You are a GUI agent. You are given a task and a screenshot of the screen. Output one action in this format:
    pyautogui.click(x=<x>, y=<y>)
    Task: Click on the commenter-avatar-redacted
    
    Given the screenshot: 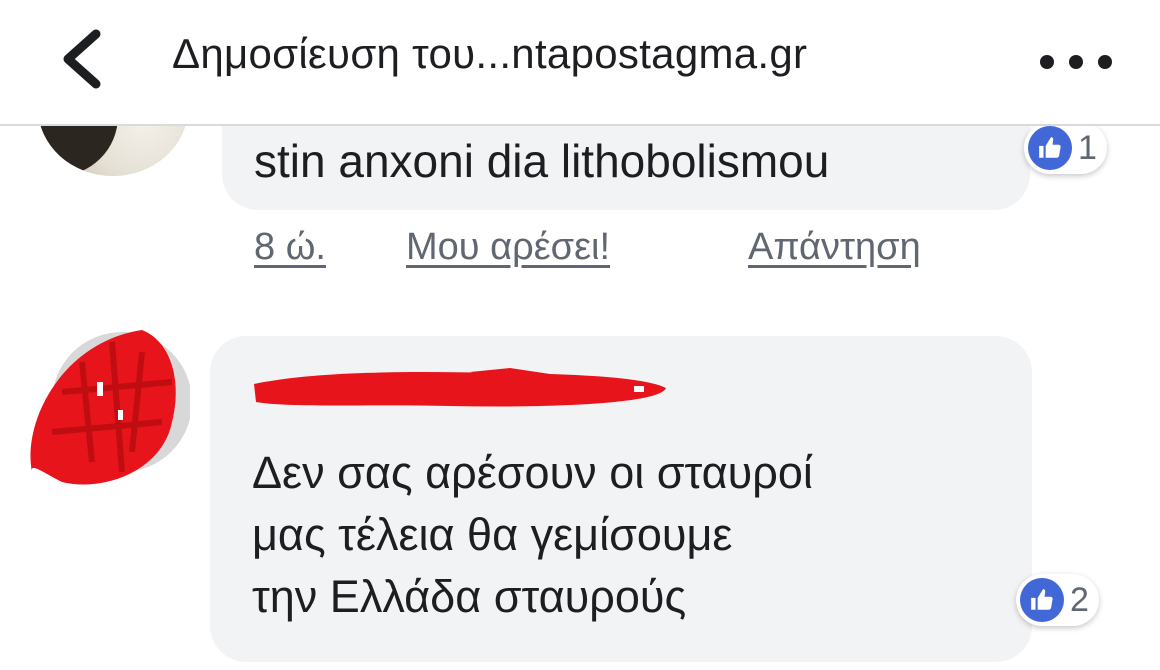 What is the action you would take?
    pyautogui.click(x=107, y=406)
    